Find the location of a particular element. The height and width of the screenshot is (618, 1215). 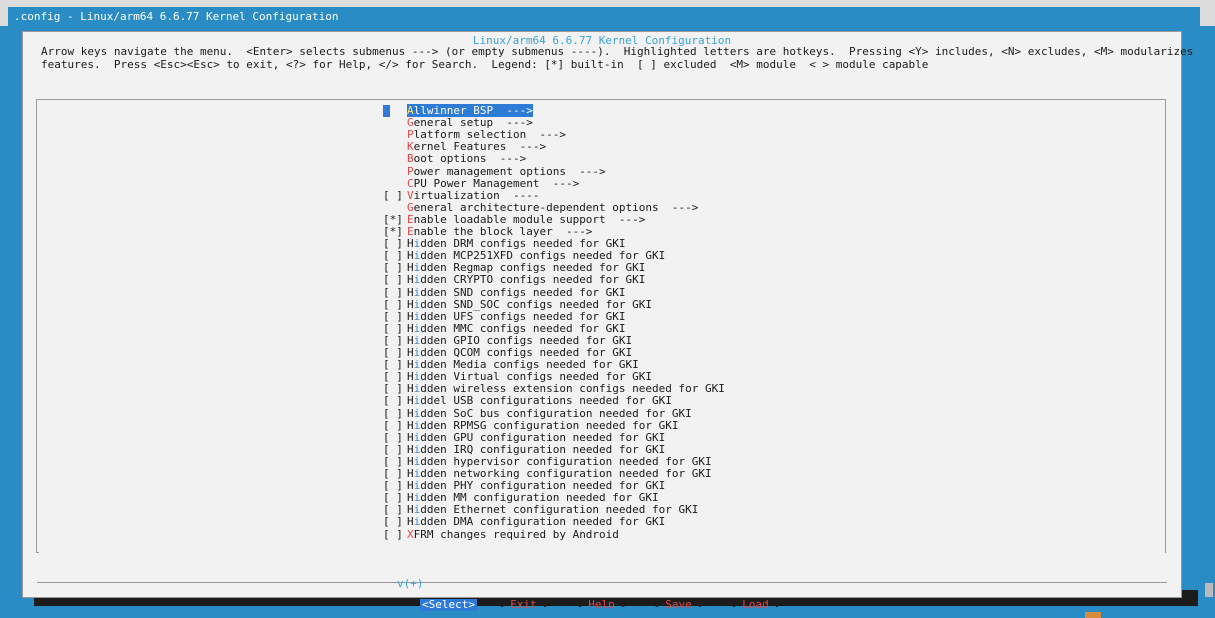

help-button: < Help > is located at coordinates (601, 605).